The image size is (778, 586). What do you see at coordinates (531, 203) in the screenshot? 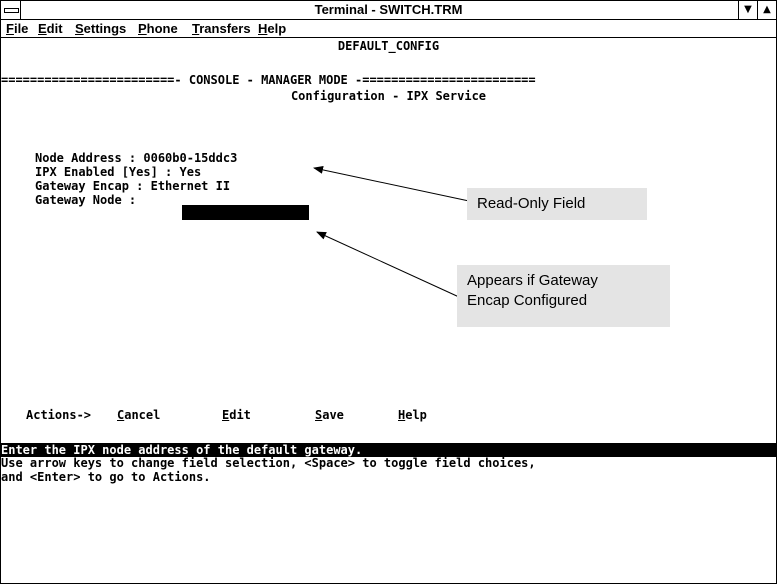
I see `read-only-callout-text: Read-Only Field` at bounding box center [531, 203].